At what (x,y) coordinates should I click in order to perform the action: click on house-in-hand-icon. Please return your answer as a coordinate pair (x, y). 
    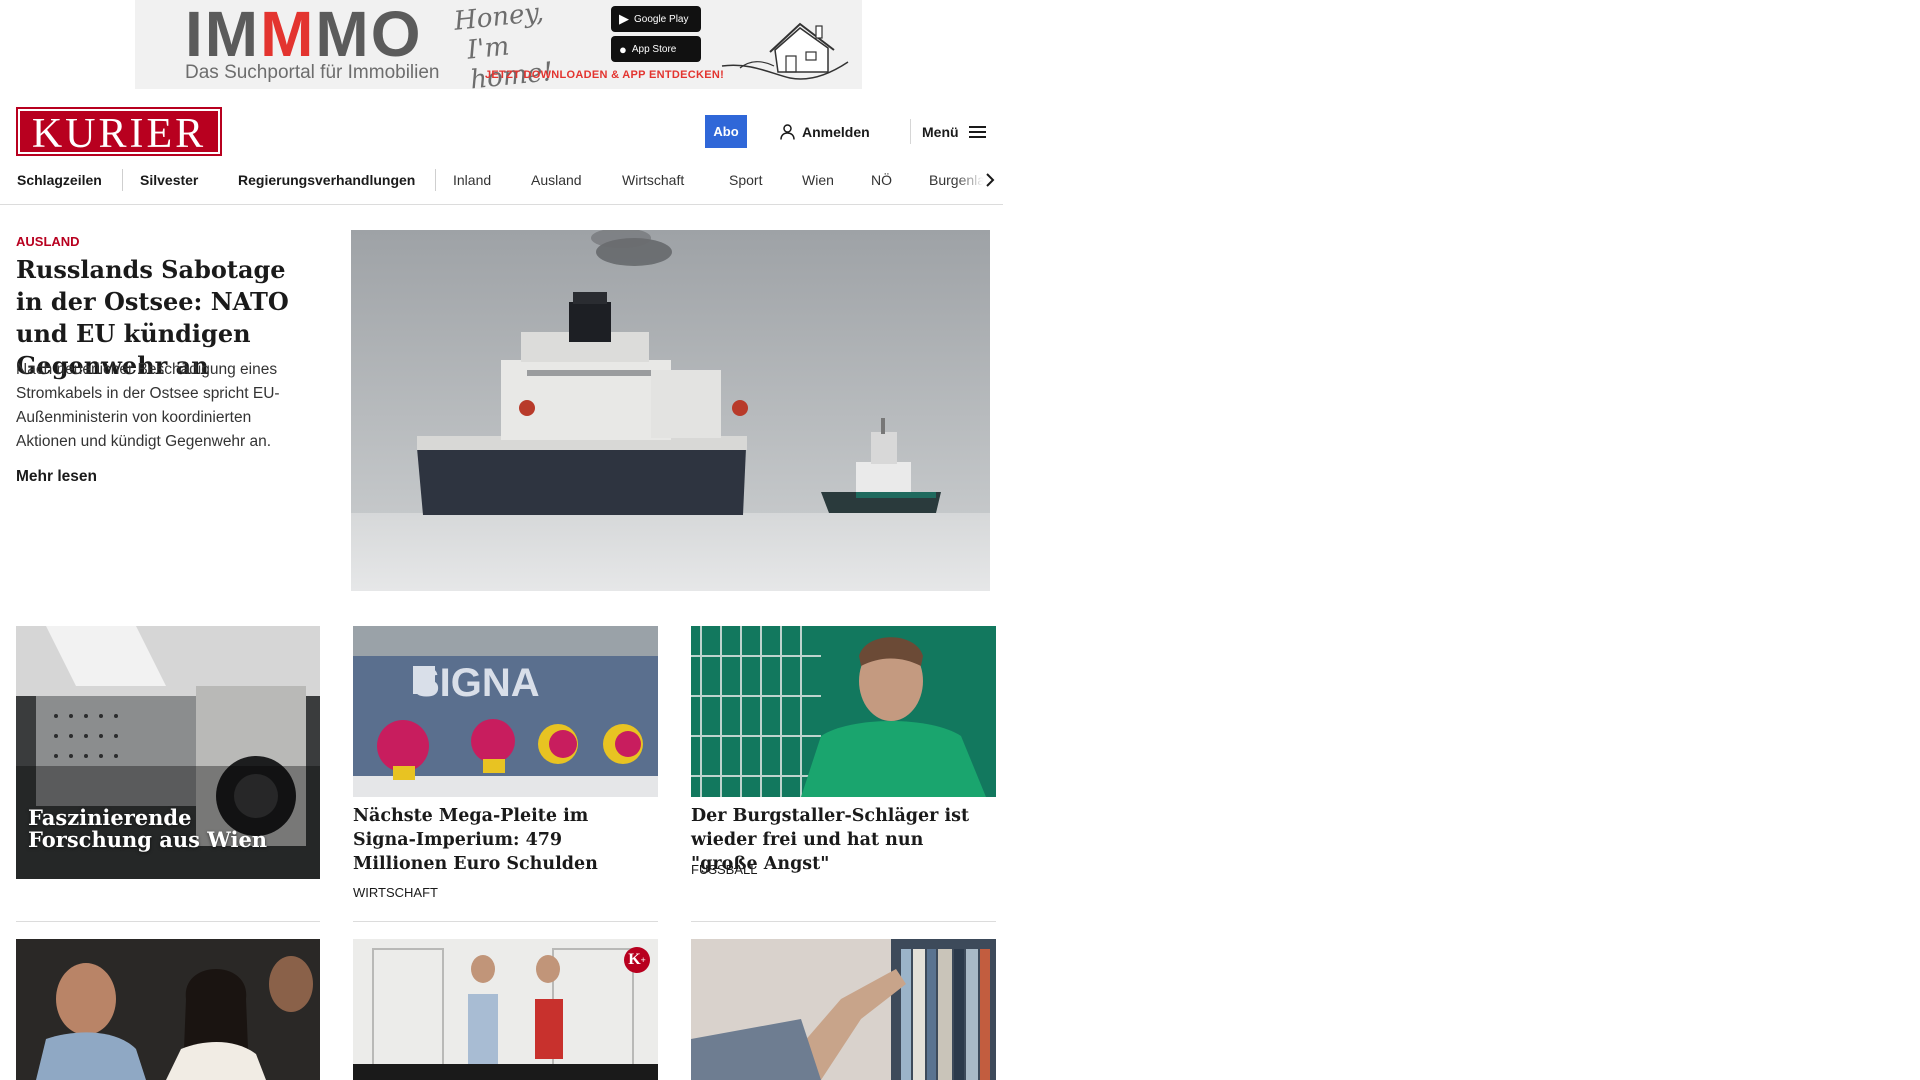
    Looking at the image, I should click on (785, 51).